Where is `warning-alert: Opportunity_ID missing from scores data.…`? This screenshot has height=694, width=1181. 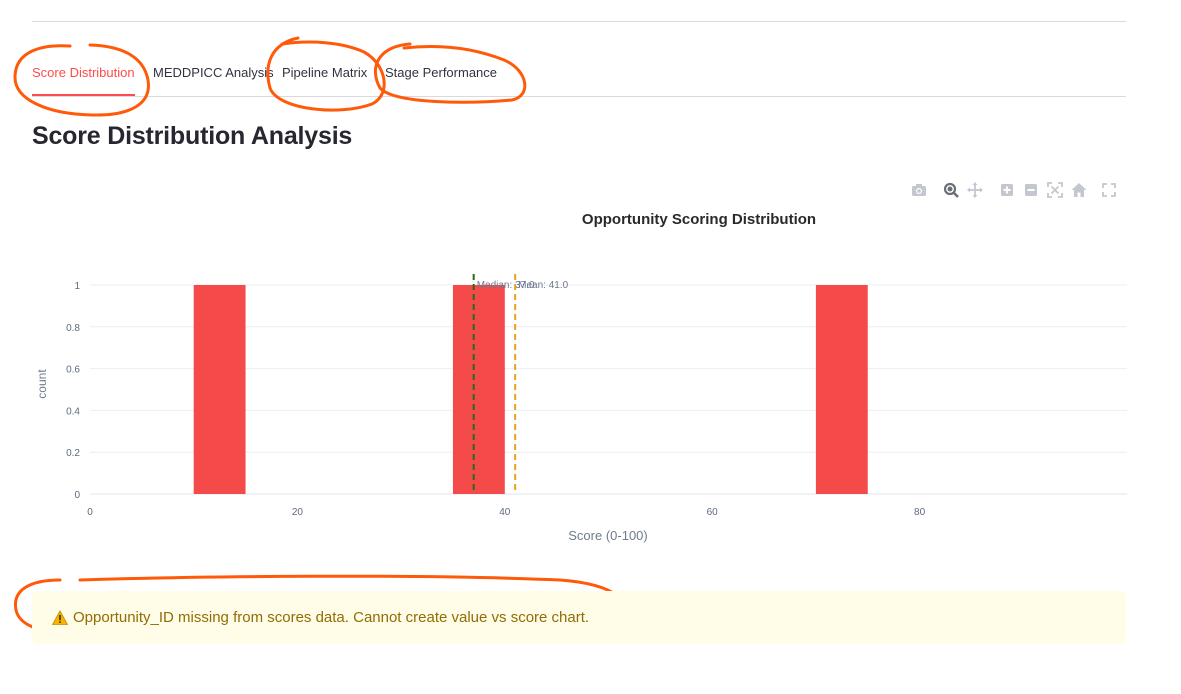 warning-alert: Opportunity_ID missing from scores data.… is located at coordinates (579, 617).